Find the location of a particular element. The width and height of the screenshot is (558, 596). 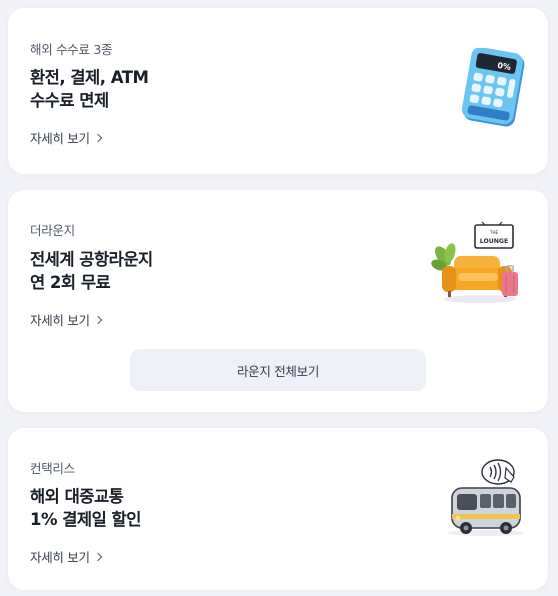

card-eyebrow: 더라운지 is located at coordinates (52, 230).